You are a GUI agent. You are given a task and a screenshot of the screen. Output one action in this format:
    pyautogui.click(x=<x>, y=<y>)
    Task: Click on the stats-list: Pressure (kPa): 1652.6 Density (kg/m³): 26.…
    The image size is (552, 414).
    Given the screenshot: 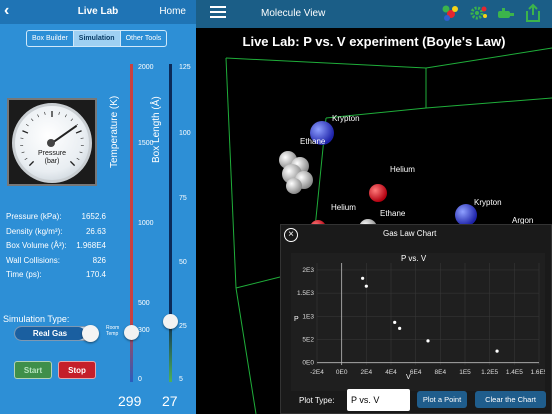 What is the action you would take?
    pyautogui.click(x=56, y=248)
    